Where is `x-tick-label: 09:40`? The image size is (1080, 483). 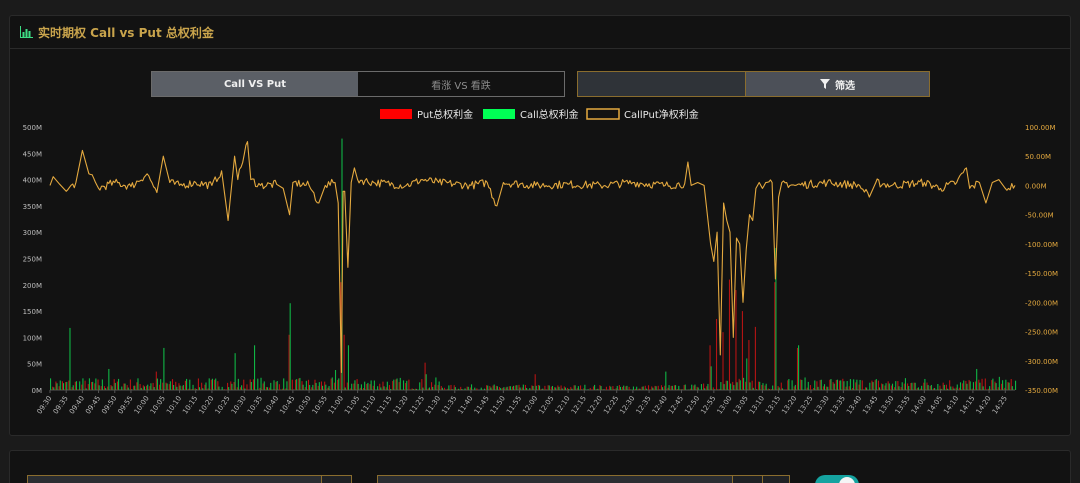 x-tick-label: 09:40 is located at coordinates (77, 405).